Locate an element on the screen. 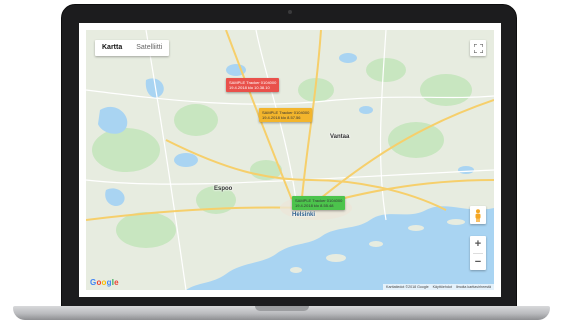  webcam is located at coordinates (290, 12).